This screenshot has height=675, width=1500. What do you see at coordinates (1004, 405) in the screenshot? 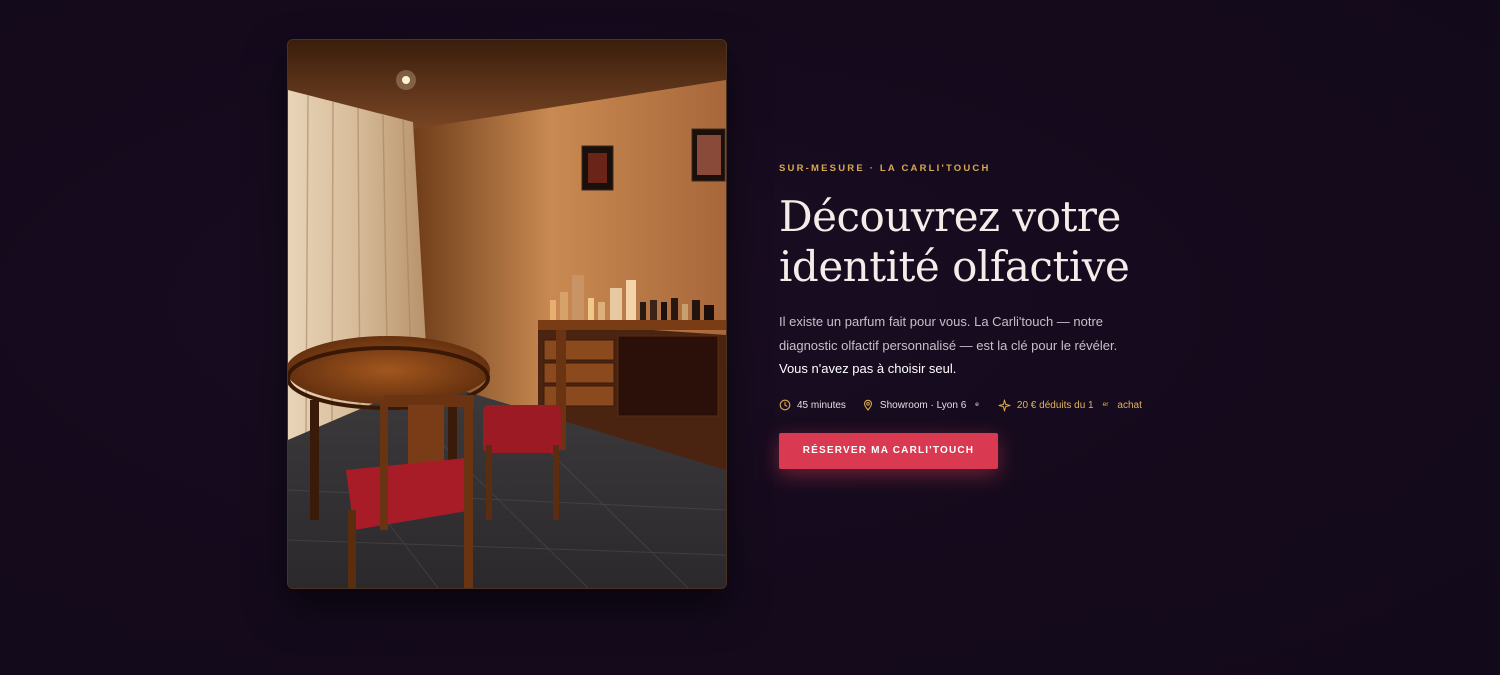
I see `sparkle-icon` at bounding box center [1004, 405].